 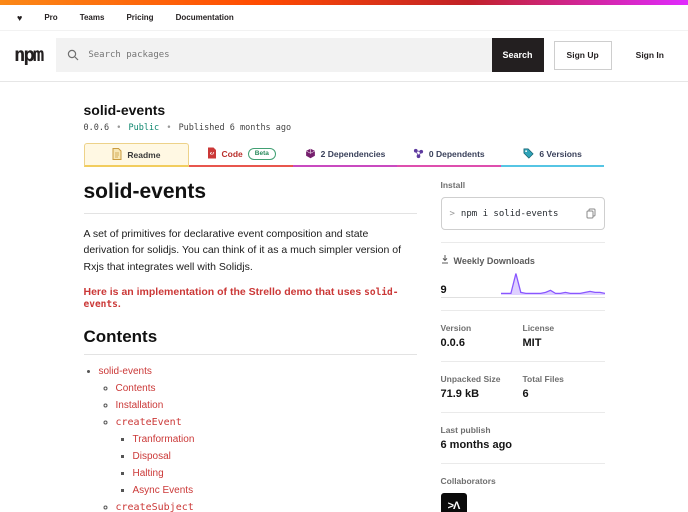 I want to click on search-header: npm Search Sign Up Sign In, so click(x=344, y=56).